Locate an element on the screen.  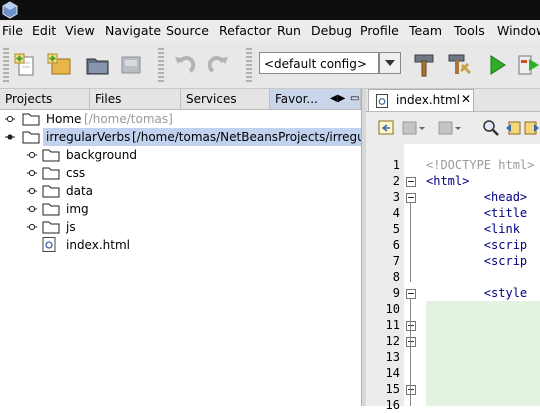
menu-tools: Tools is located at coordinates (469, 31).